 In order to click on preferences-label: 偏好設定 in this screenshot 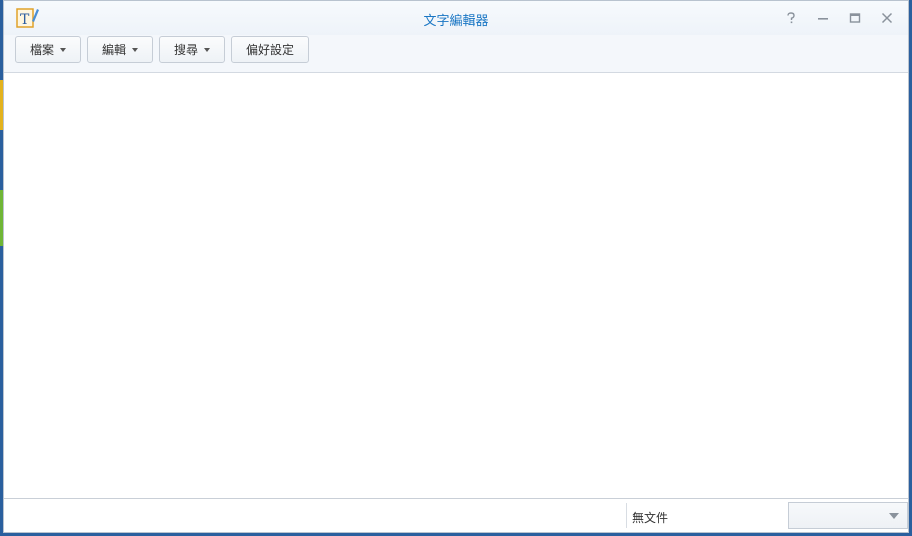, I will do `click(269, 50)`.